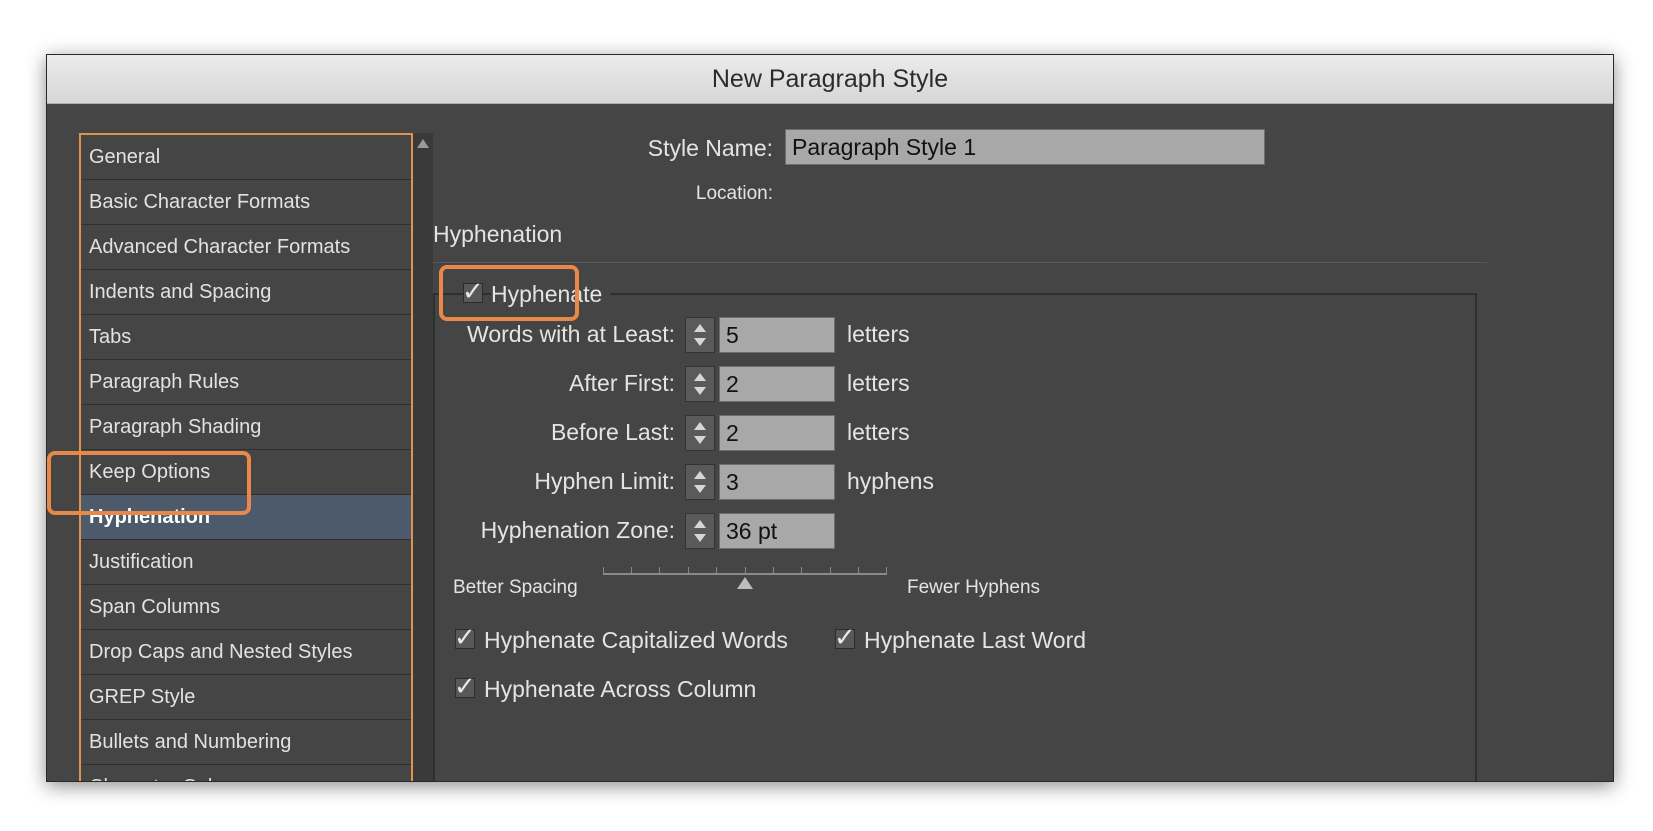 This screenshot has height=831, width=1653. What do you see at coordinates (745, 574) in the screenshot?
I see `slider-track` at bounding box center [745, 574].